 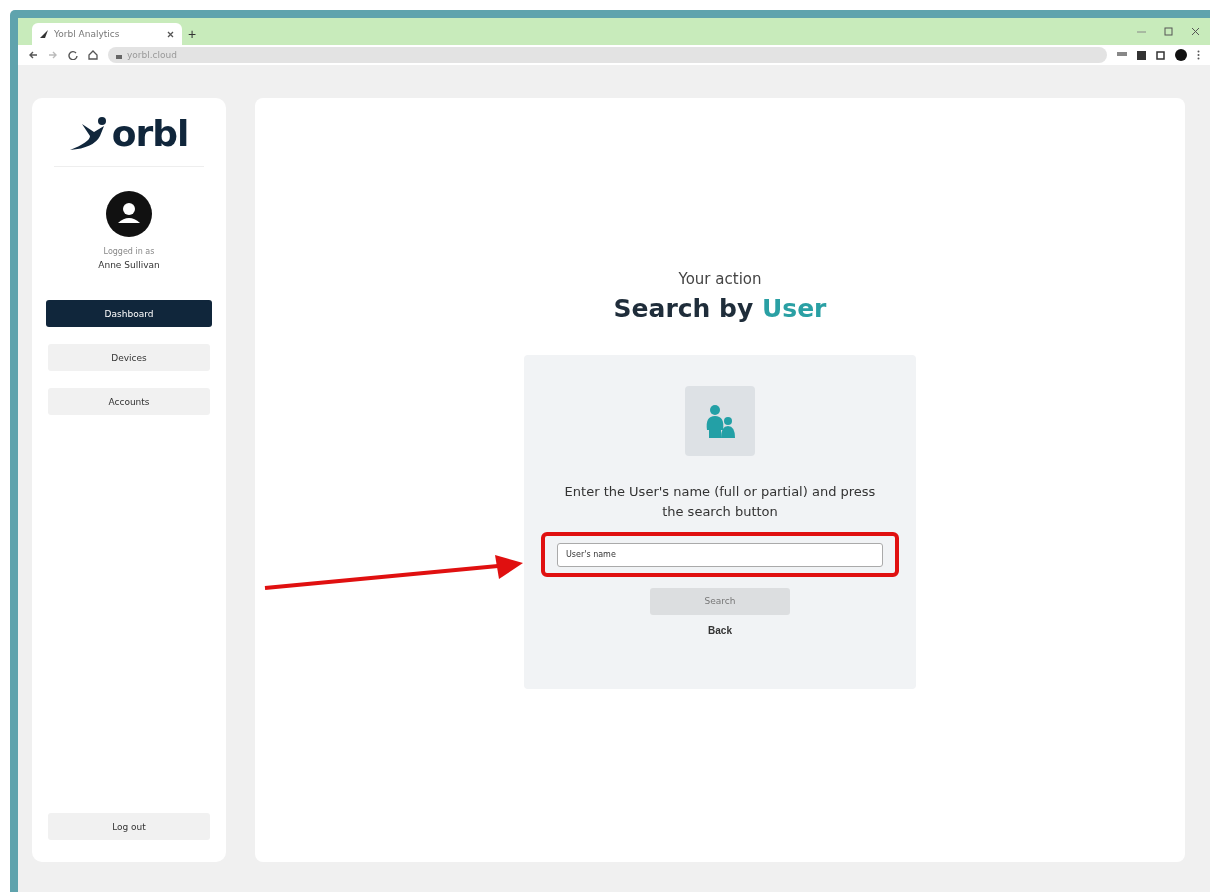 What do you see at coordinates (129, 313) in the screenshot?
I see `nav-item: Dashboard` at bounding box center [129, 313].